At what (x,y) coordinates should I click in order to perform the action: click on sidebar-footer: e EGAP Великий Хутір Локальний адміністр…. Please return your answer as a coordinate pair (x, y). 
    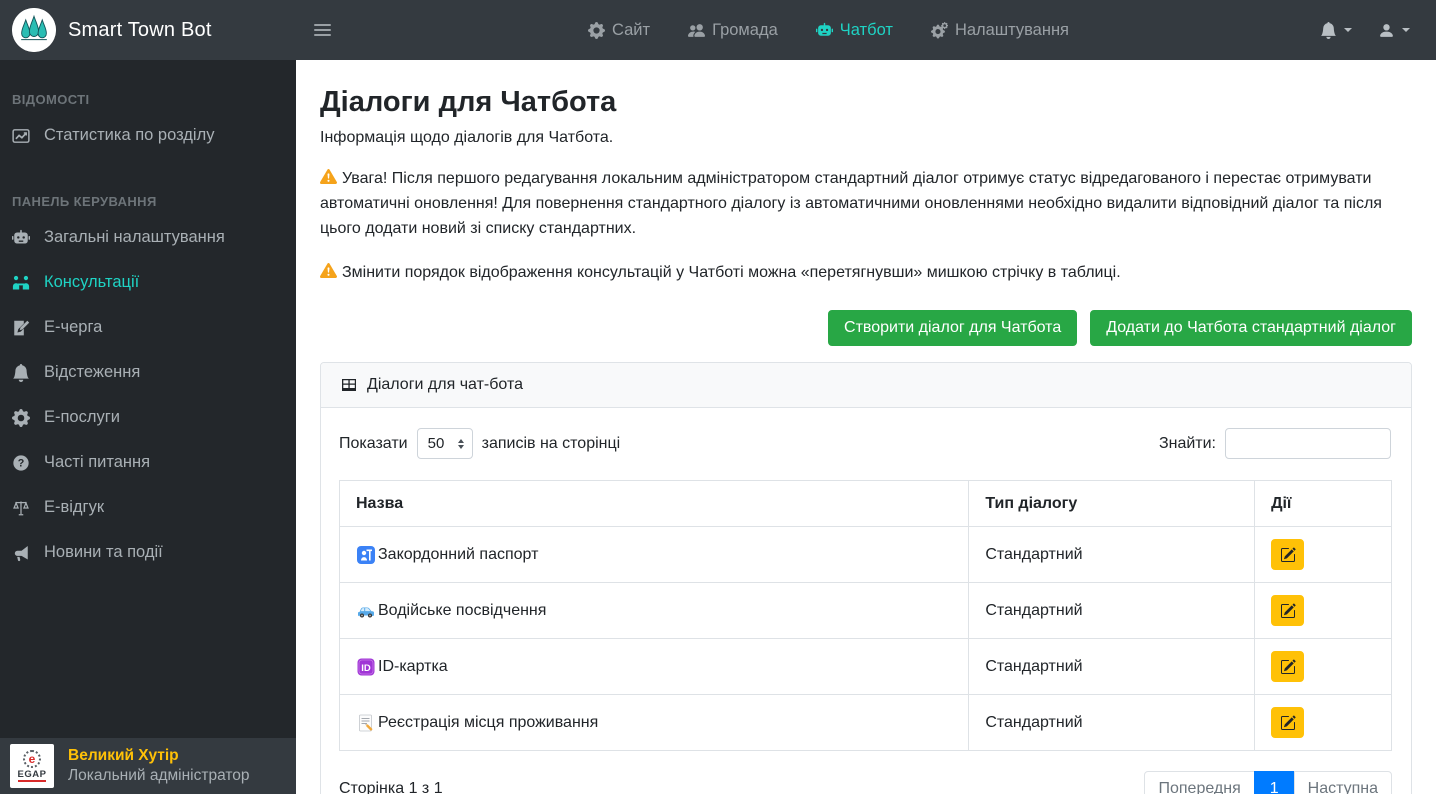
    Looking at the image, I should click on (148, 766).